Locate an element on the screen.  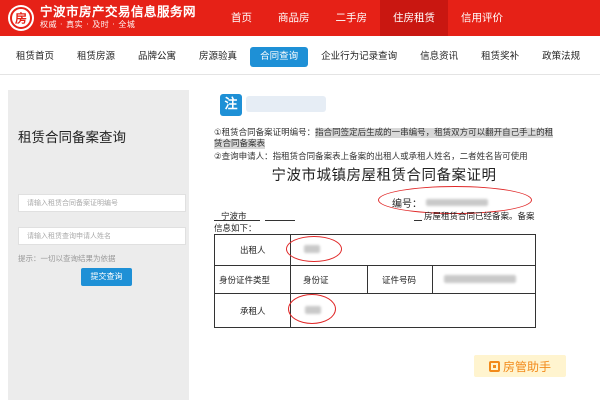
note-line-2: ②查询申请人：指租赁合同备案表上备案的出租人或承租人姓名，二者姓名皆可使用 is located at coordinates (371, 157).